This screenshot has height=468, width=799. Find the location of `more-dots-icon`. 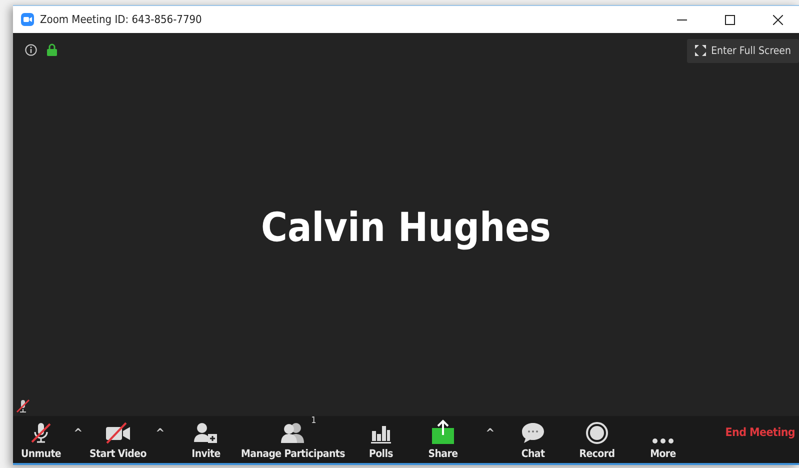

more-dots-icon is located at coordinates (663, 441).